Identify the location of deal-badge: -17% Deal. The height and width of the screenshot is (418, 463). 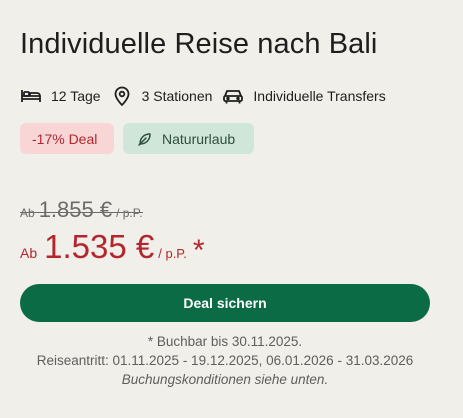
(67, 138).